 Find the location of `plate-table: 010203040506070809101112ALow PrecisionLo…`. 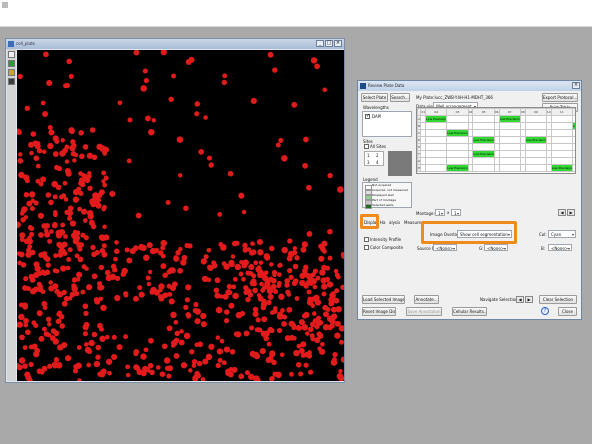

plate-table: 010203040506070809101112ALow PrecisionLo… is located at coordinates (496, 140).